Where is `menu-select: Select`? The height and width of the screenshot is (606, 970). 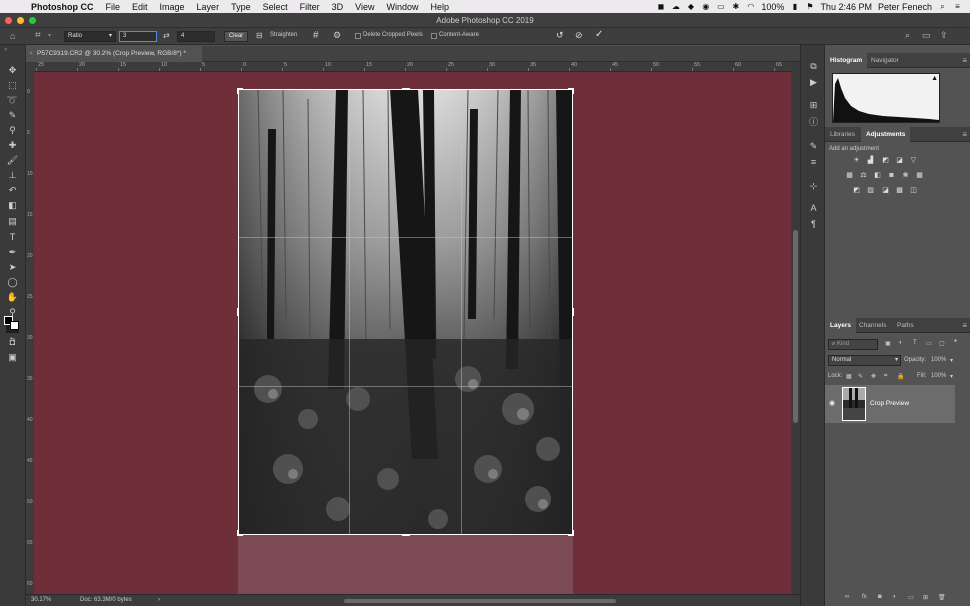 menu-select: Select is located at coordinates (275, 7).